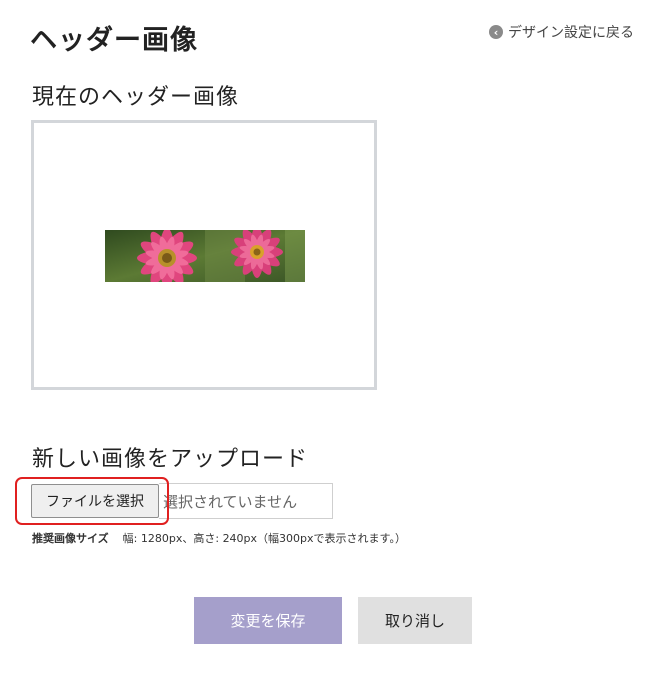  Describe the element at coordinates (571, 33) in the screenshot. I see `back-link-label: デザイン設定に戻る` at that location.